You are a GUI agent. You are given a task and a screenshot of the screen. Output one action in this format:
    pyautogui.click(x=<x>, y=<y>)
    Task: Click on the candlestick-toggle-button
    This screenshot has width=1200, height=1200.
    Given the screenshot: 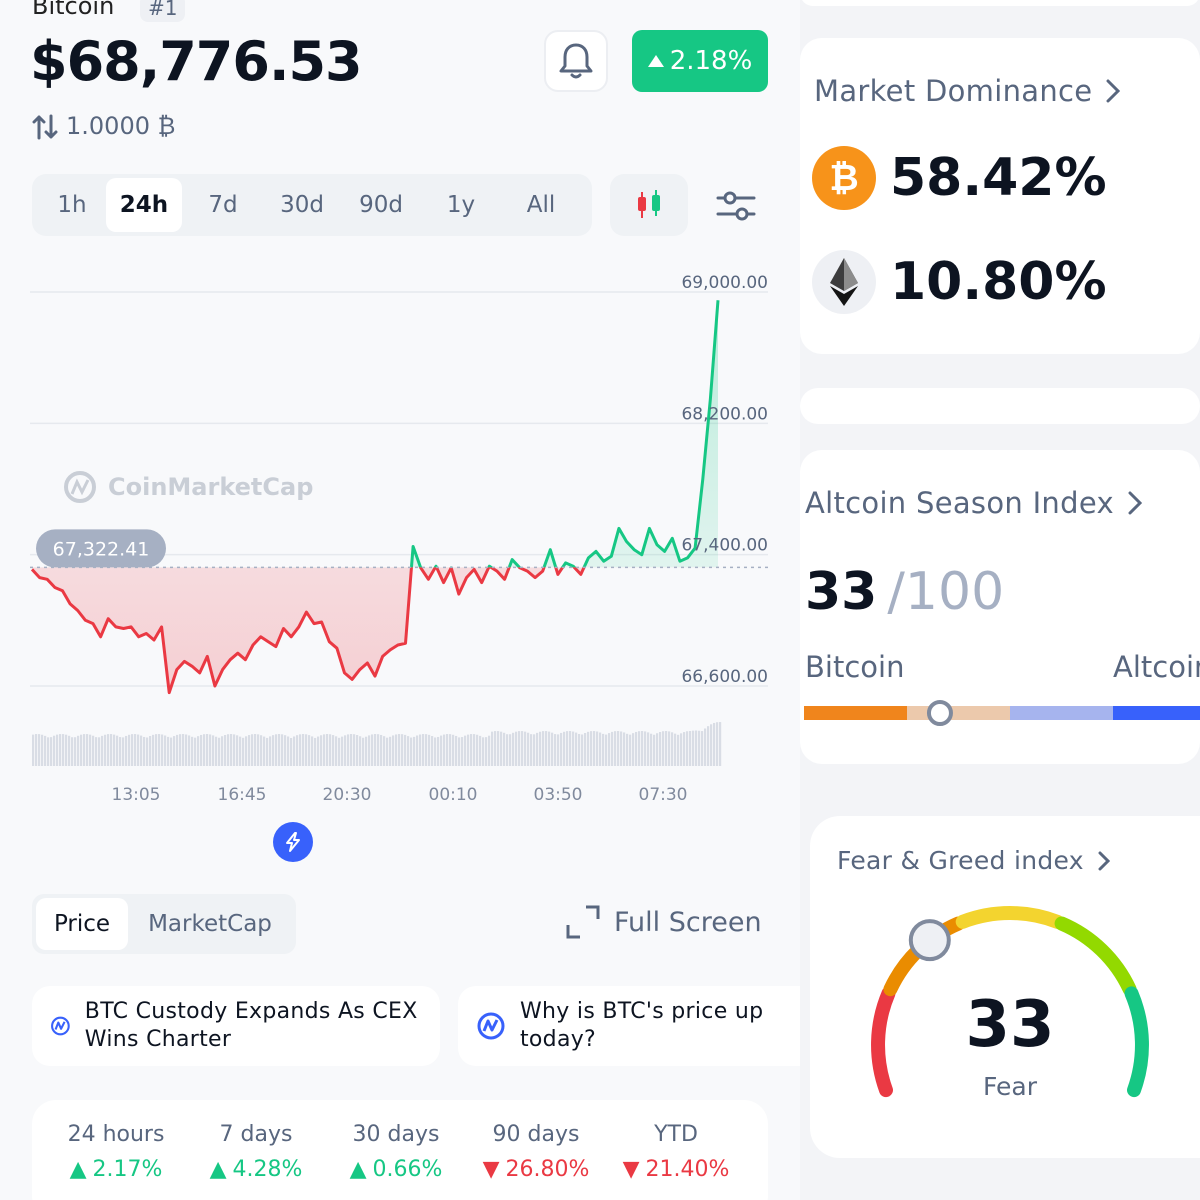 What is the action you would take?
    pyautogui.click(x=649, y=205)
    